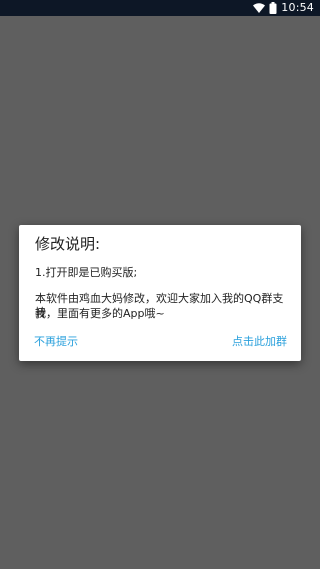  I want to click on dialog-message-line-3: 我，里面有更多的App哦~, so click(100, 313).